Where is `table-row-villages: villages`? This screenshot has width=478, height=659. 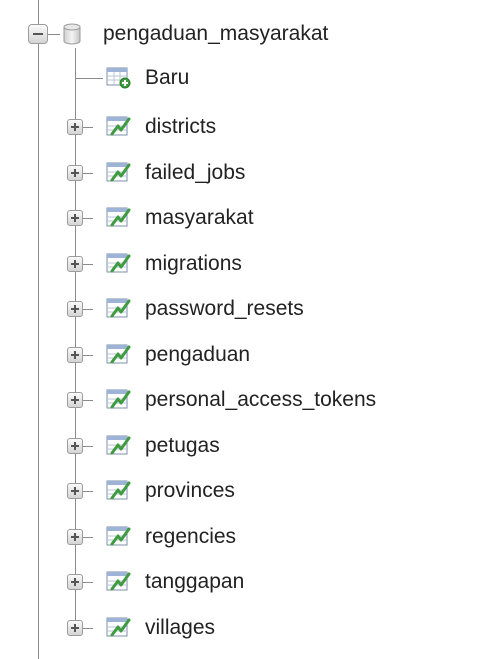
table-row-villages: villages is located at coordinates (235, 629).